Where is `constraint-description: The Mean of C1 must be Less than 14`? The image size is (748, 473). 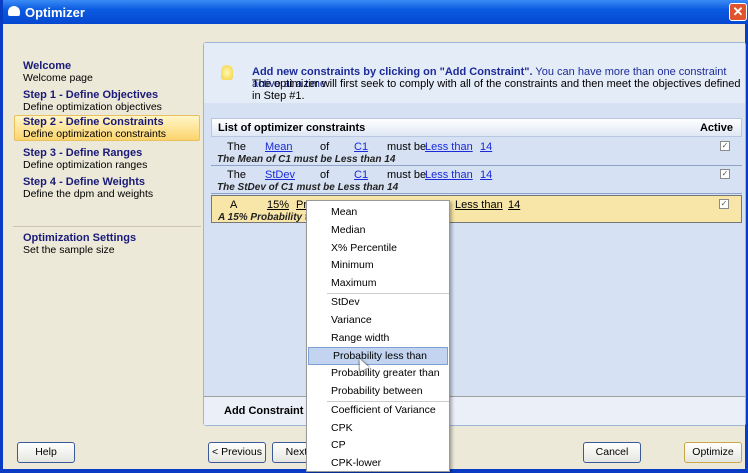
constraint-description: The Mean of C1 must be Less than 14 is located at coordinates (306, 159).